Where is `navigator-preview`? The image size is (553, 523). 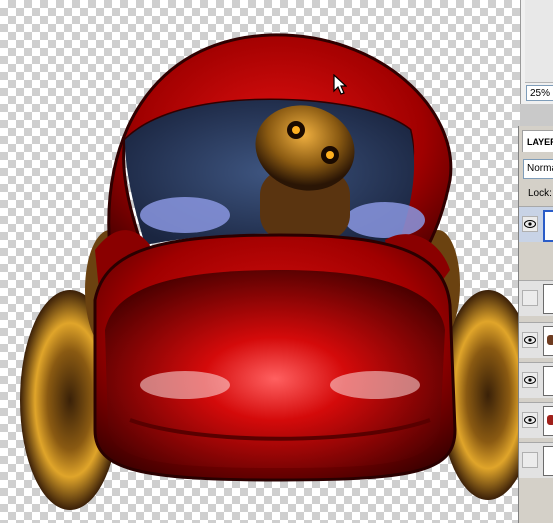
navigator-preview is located at coordinates (539, 41).